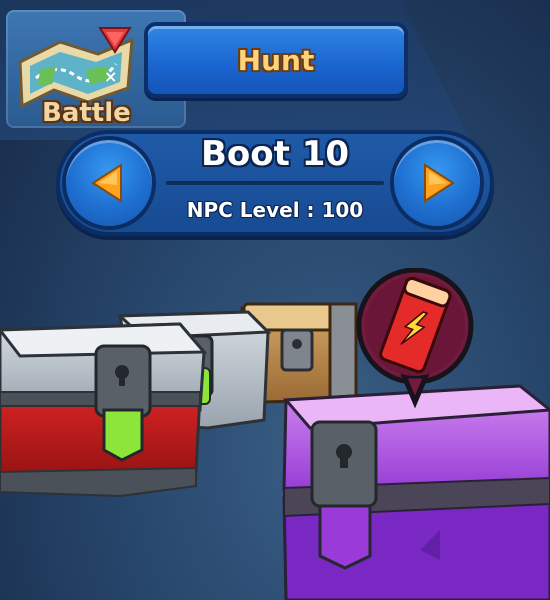 This screenshot has height=600, width=550. I want to click on marker-icon, so click(115, 40).